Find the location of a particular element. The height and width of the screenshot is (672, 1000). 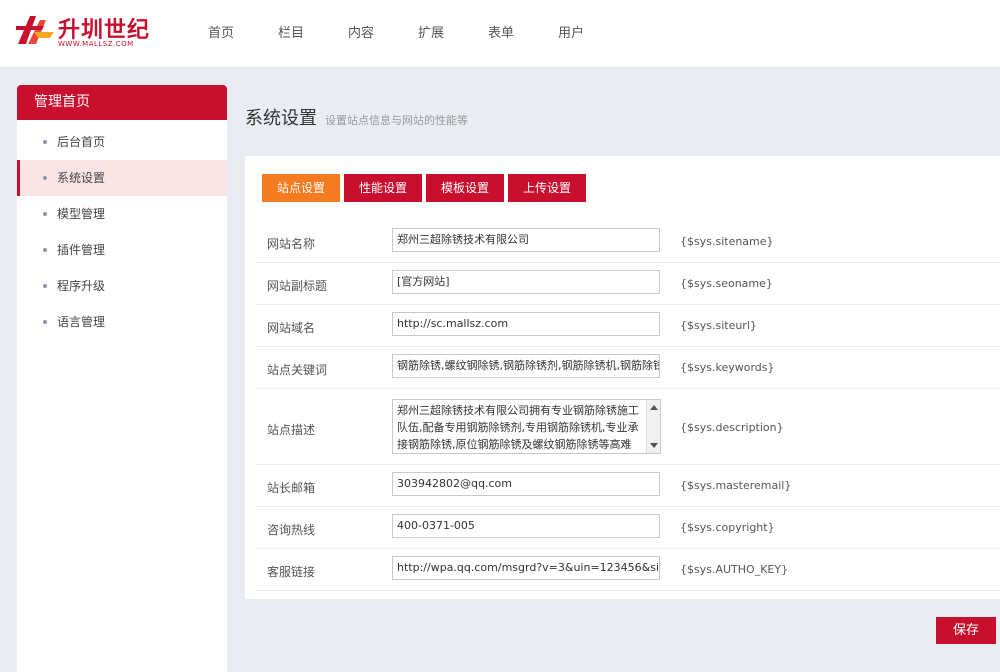

page-title: 系统设置 is located at coordinates (281, 118).